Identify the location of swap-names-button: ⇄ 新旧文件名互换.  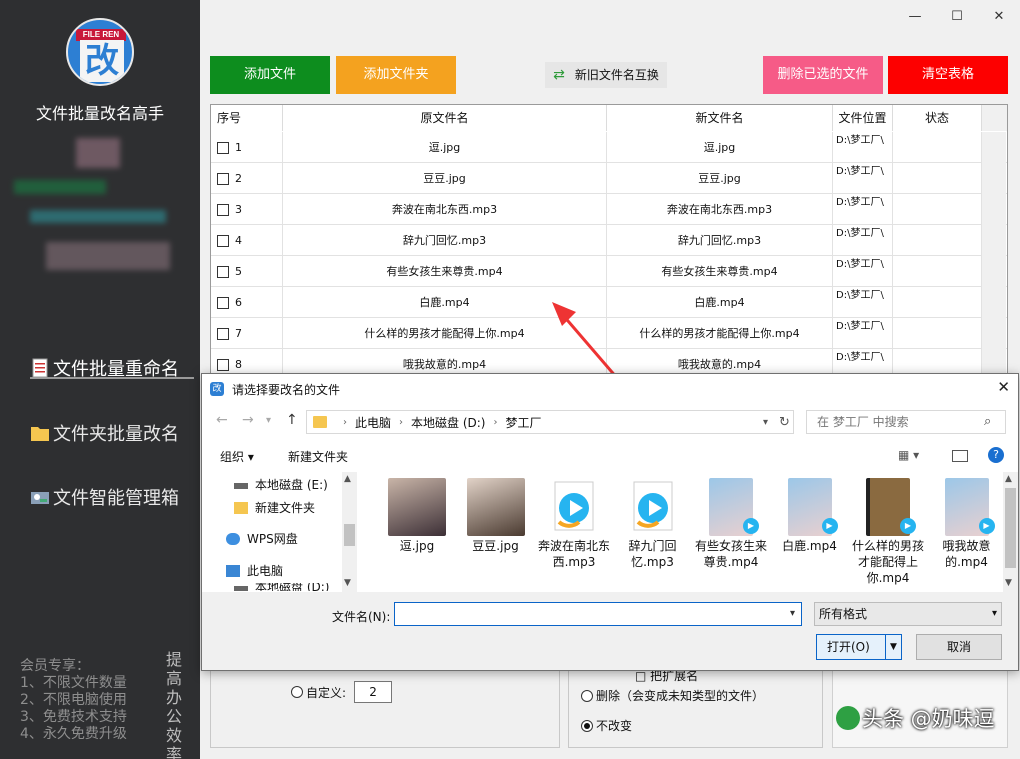
(606, 75).